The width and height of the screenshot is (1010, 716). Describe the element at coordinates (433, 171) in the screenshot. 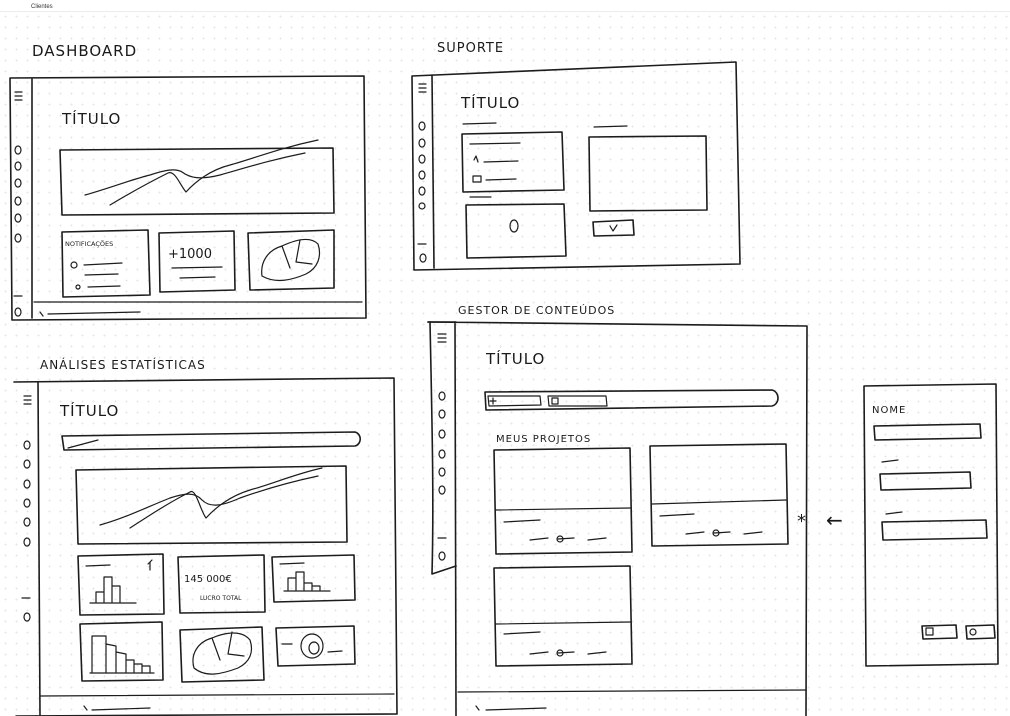

I see `suporte-sidebar-divider` at that location.